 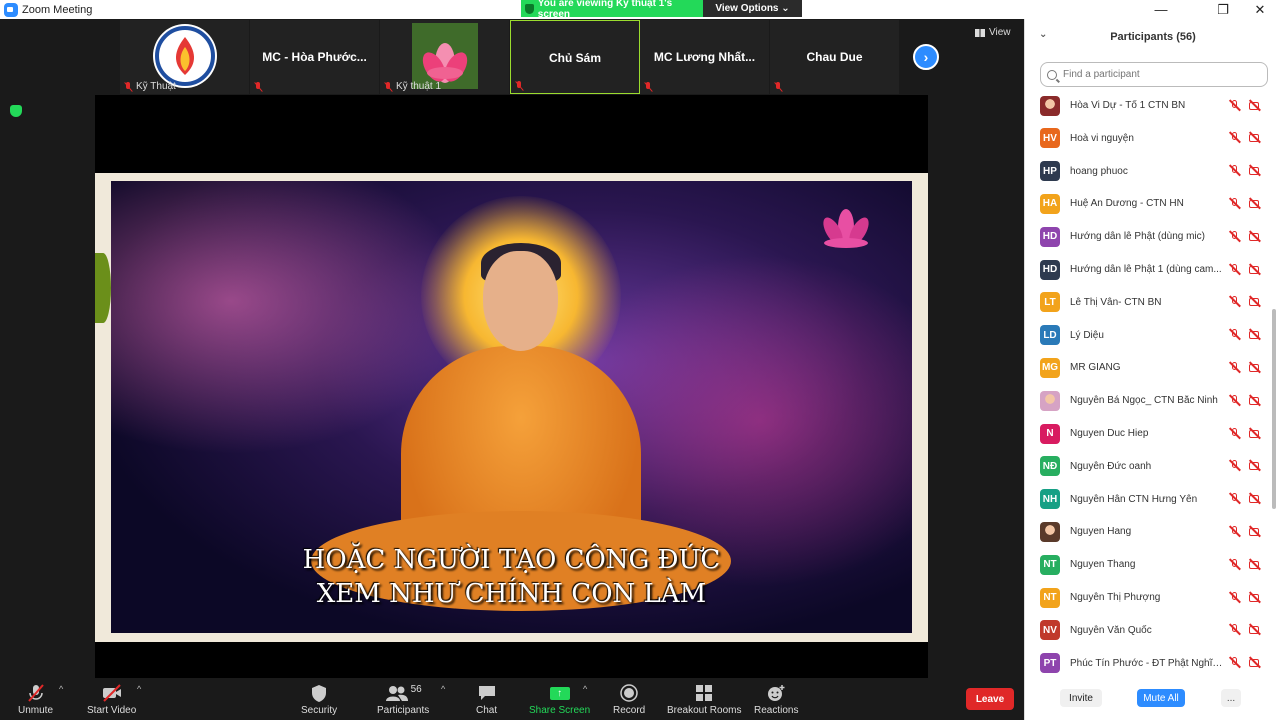 What do you see at coordinates (1152, 367) in the screenshot?
I see `participant-row: MG MR GIANG` at bounding box center [1152, 367].